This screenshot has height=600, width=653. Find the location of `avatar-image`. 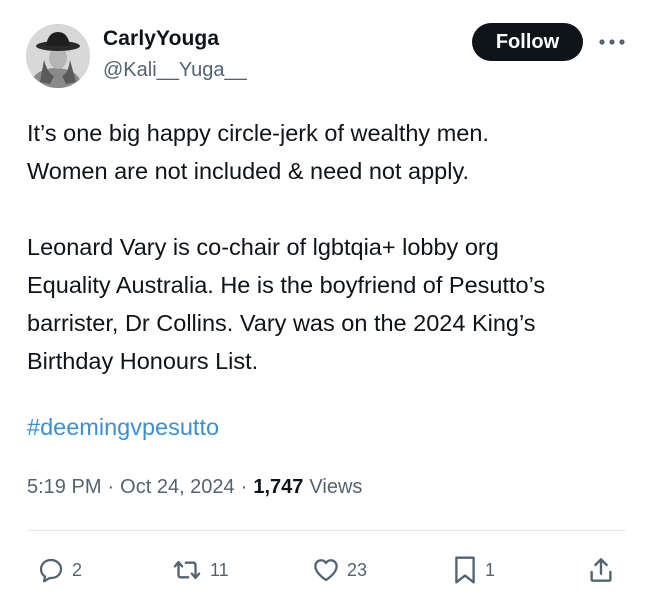

avatar-image is located at coordinates (58, 56).